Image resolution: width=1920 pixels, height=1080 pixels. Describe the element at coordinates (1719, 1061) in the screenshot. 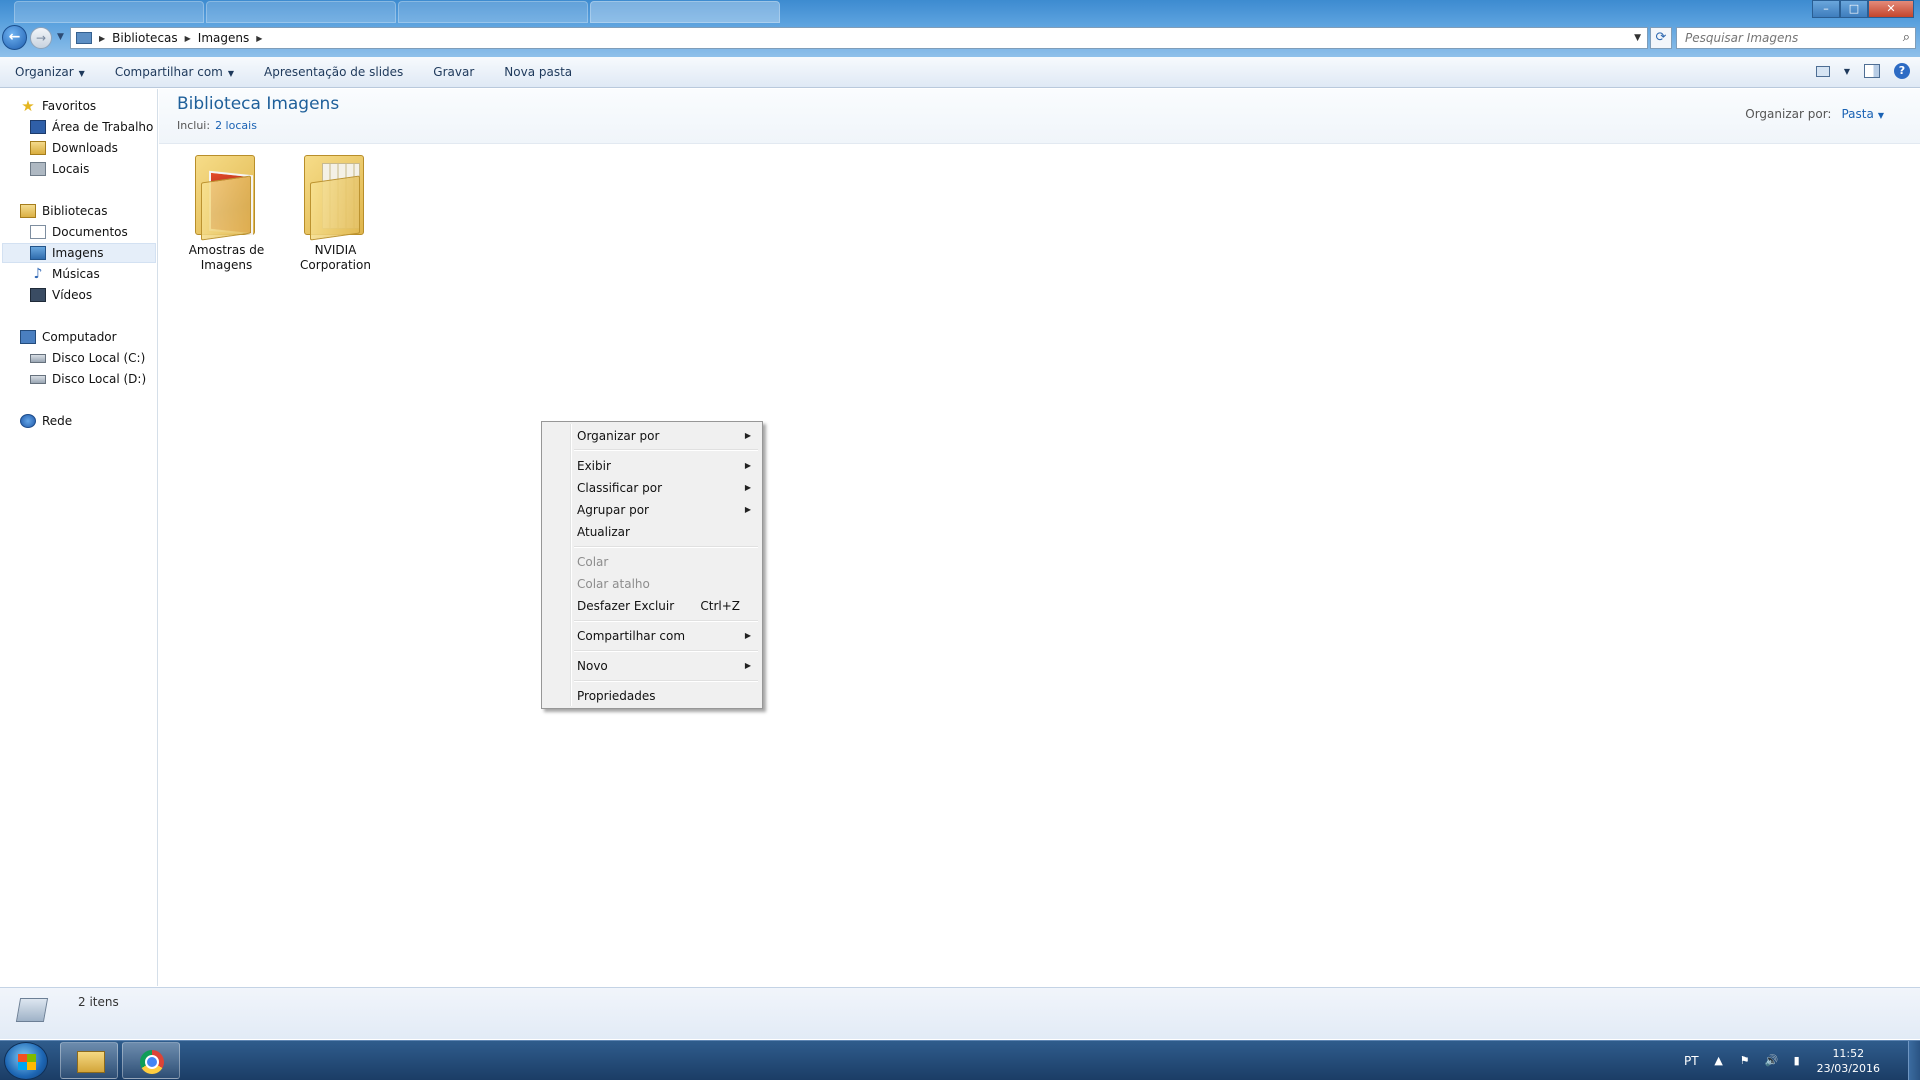

I see `show-hidden-icons-icon: ▲` at that location.